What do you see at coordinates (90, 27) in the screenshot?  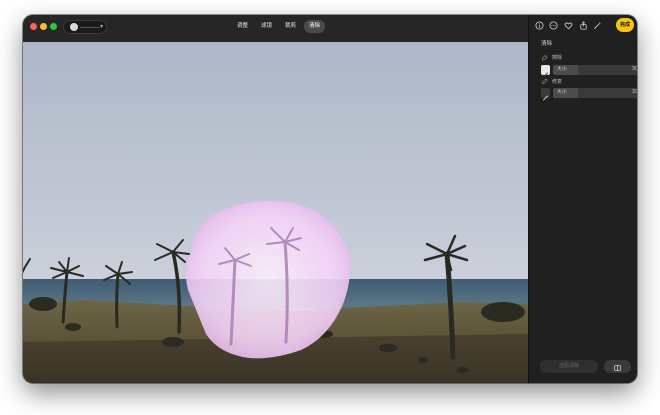 I see `zoom-slider-track` at bounding box center [90, 27].